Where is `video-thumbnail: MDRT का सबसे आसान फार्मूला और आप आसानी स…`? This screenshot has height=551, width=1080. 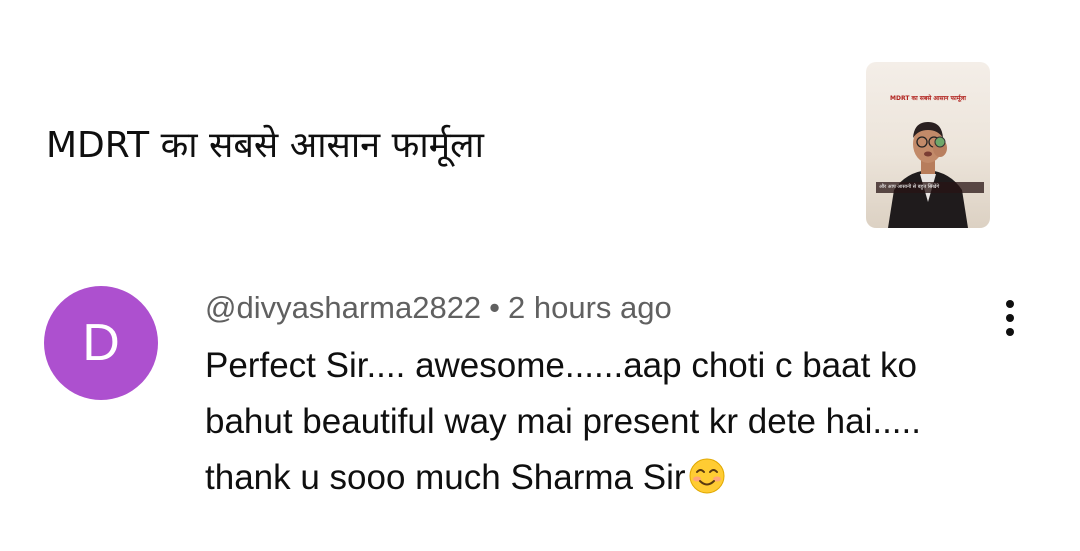
video-thumbnail: MDRT का सबसे आसान फार्मूला और आप आसानी स… is located at coordinates (928, 145).